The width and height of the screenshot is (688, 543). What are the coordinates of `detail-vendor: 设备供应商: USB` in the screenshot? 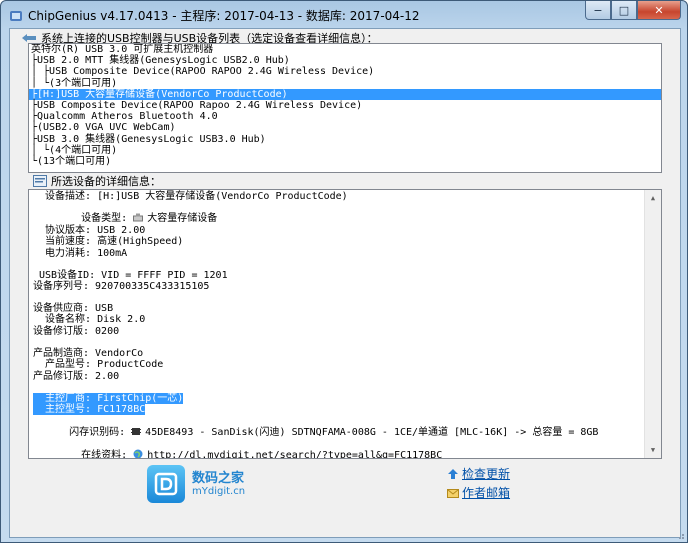 It's located at (73, 308).